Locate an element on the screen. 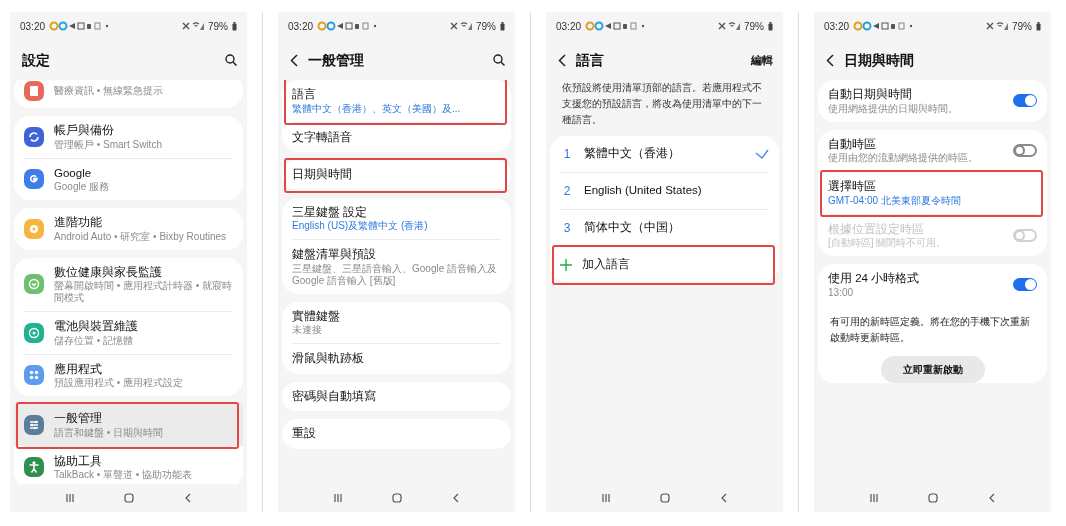  item-title: 數位健康與家長監護 is located at coordinates (108, 272).